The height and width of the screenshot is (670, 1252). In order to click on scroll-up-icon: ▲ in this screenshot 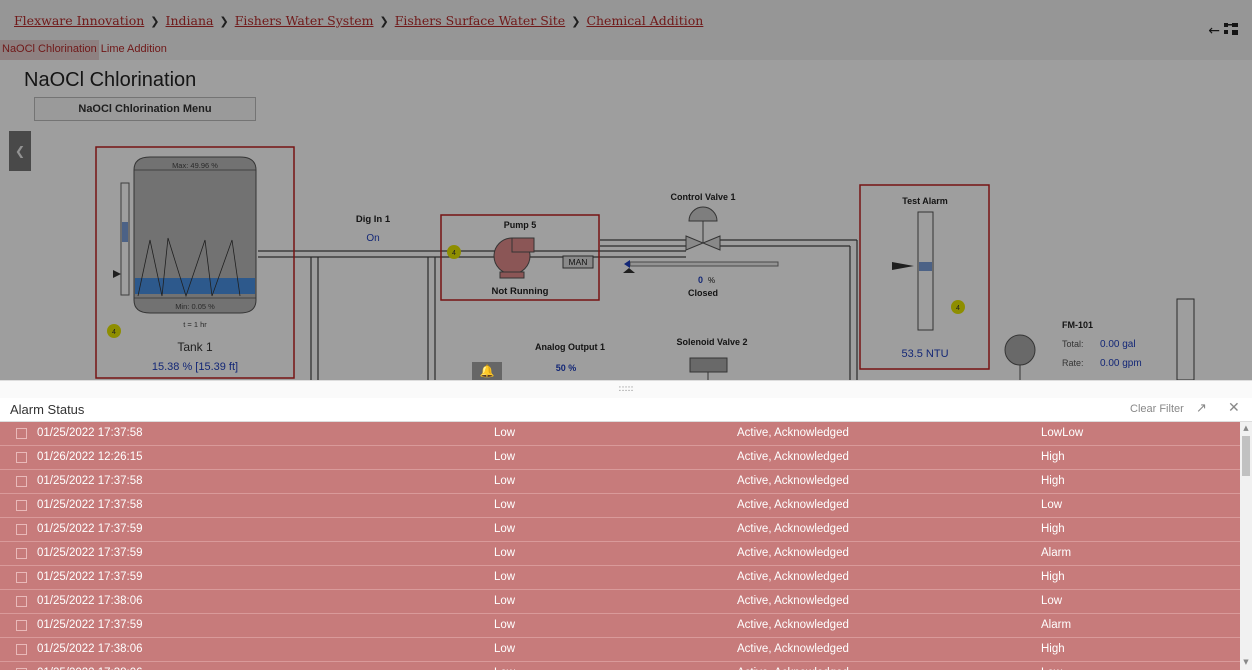, I will do `click(1246, 428)`.